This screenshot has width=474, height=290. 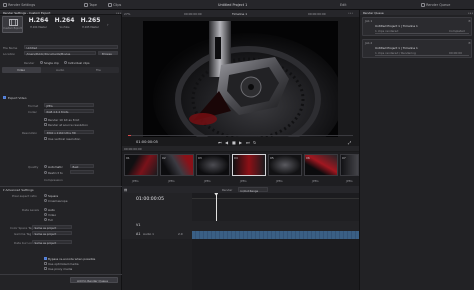 I want to click on timecode-out: 00:00:00:00, so click(x=317, y=13).